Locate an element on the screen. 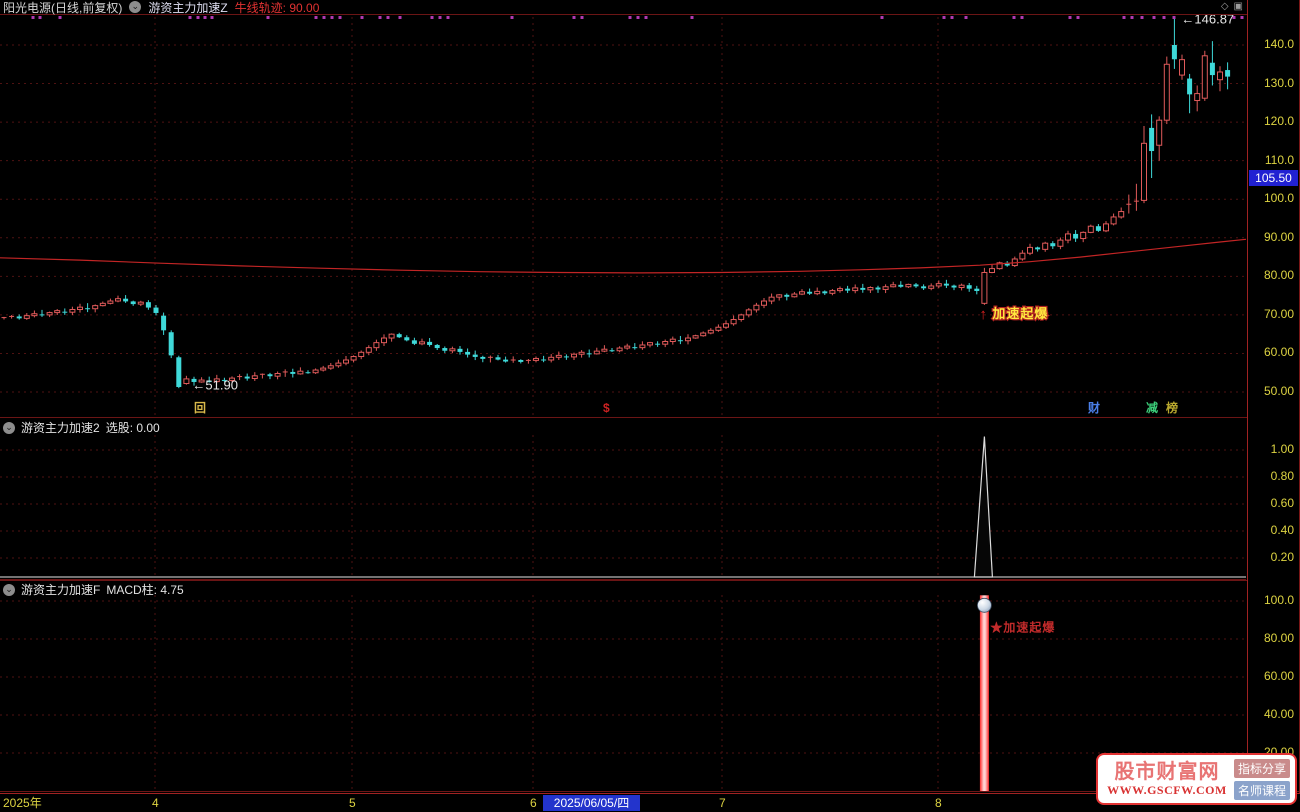 This screenshot has height=812, width=1300. dollar-marker-icon: $ is located at coordinates (606, 408).